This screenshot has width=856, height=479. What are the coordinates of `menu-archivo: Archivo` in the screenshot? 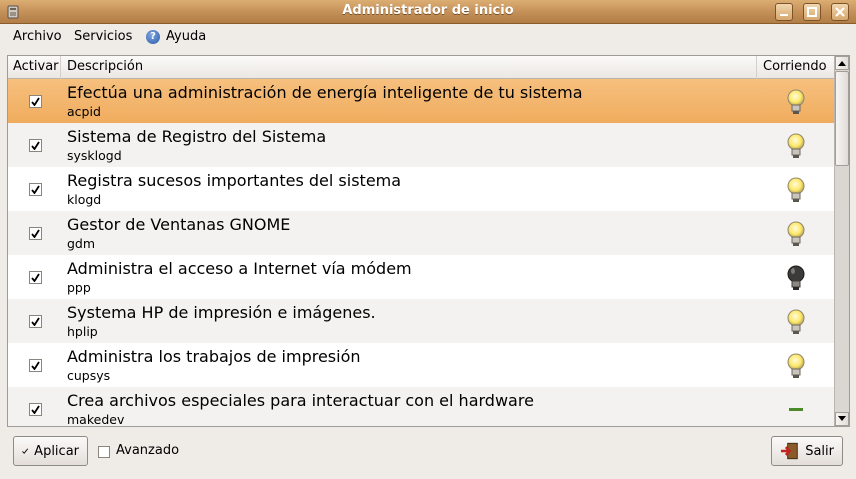 It's located at (37, 36).